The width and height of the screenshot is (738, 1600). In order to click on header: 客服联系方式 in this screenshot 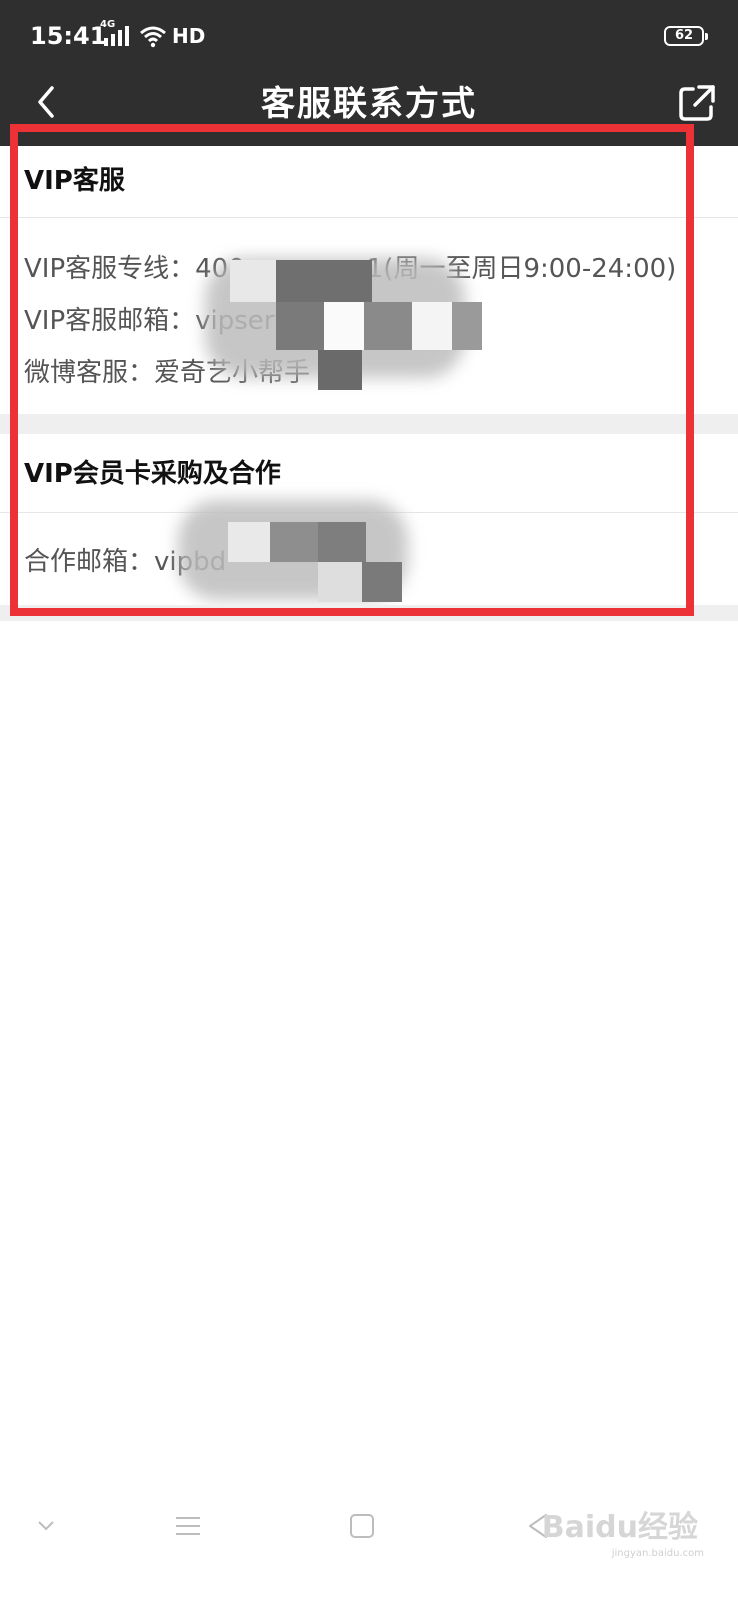, I will do `click(369, 109)`.